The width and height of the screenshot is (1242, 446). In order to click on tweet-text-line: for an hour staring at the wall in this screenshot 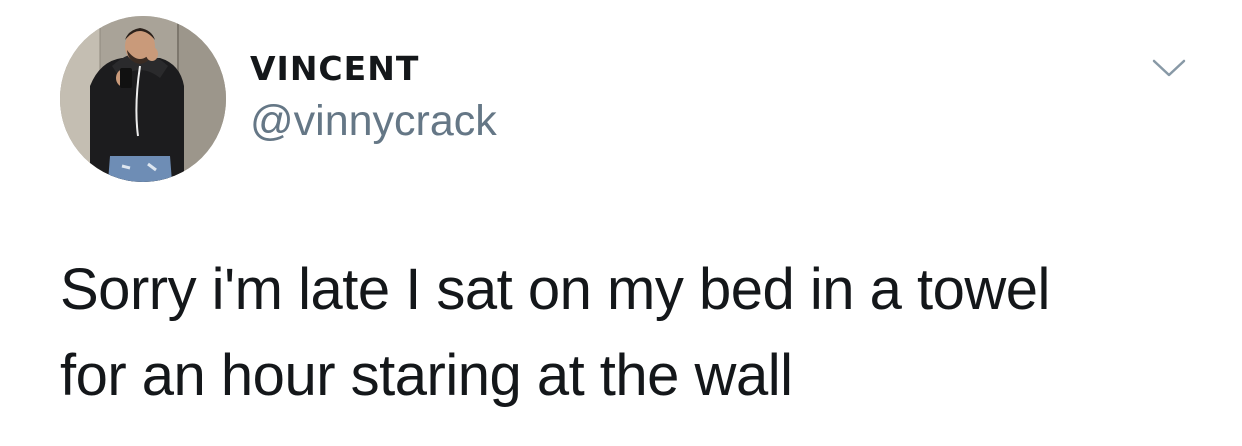, I will do `click(426, 375)`.